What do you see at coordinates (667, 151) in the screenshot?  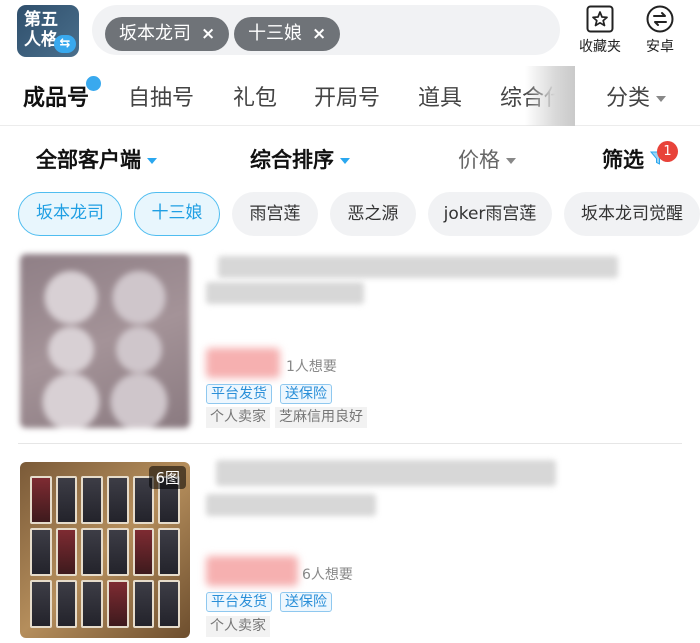 I see `filter-count-badge: 1` at bounding box center [667, 151].